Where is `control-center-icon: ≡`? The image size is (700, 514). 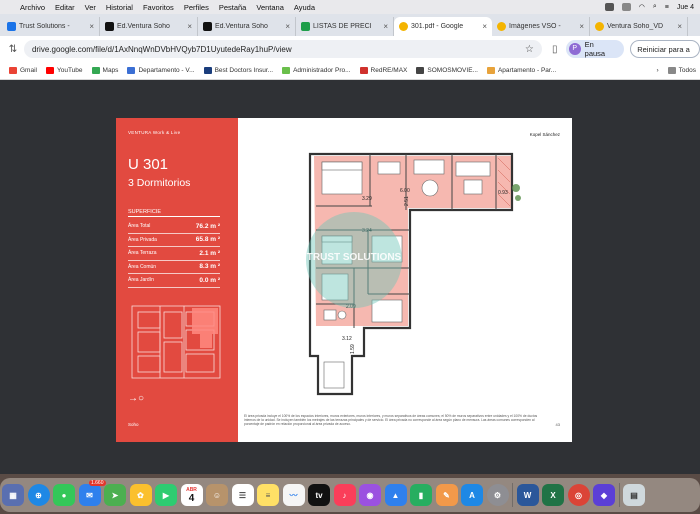
control-center-icon: ≡ is located at coordinates (667, 7).